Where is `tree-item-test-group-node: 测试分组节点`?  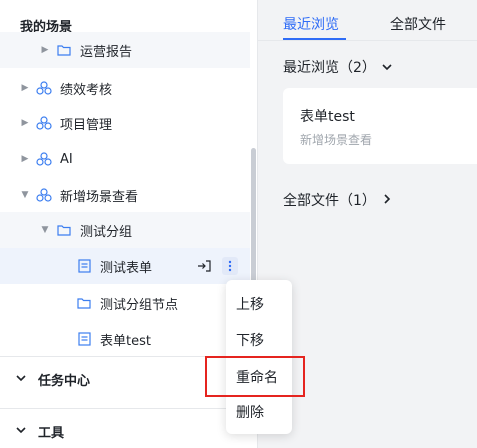 tree-item-test-group-node: 测试分组节点 is located at coordinates (125, 303).